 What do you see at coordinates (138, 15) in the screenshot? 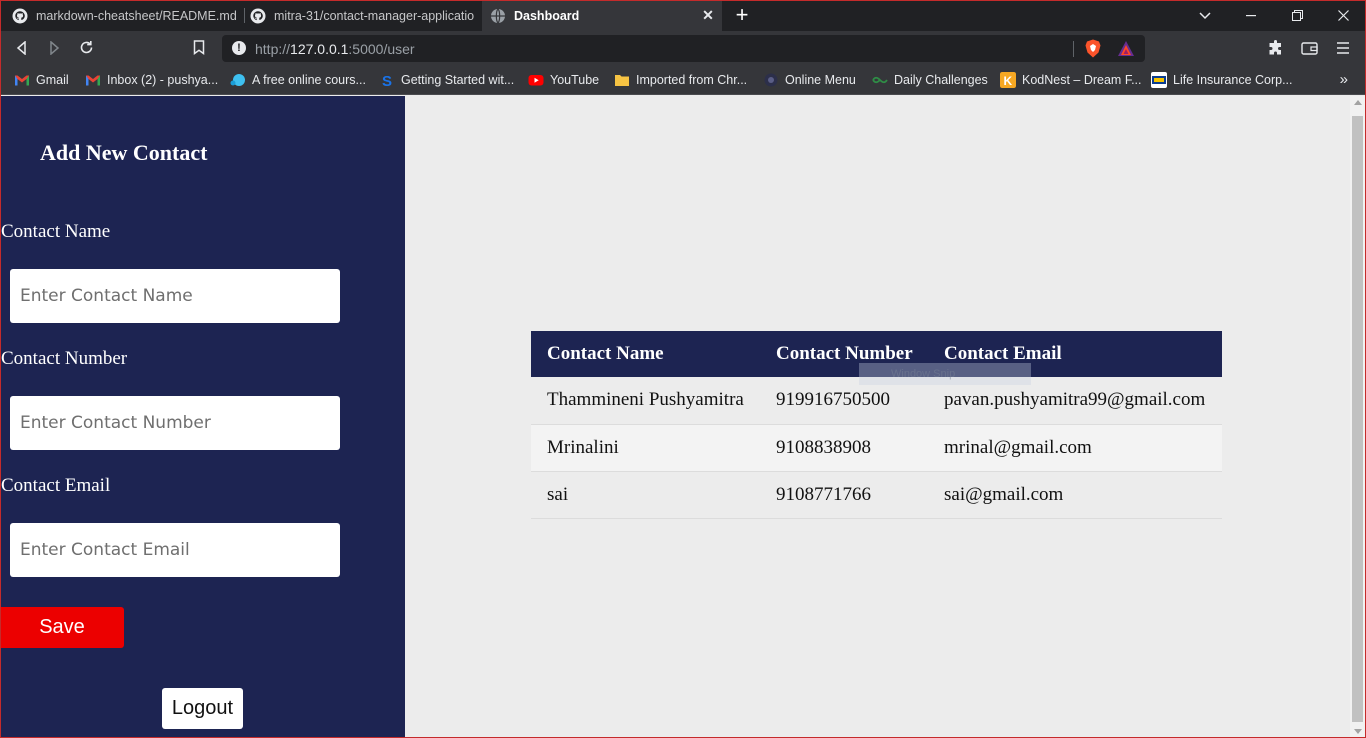
I see `tab-title: markdown-cheatsheet/README.md at` at bounding box center [138, 15].